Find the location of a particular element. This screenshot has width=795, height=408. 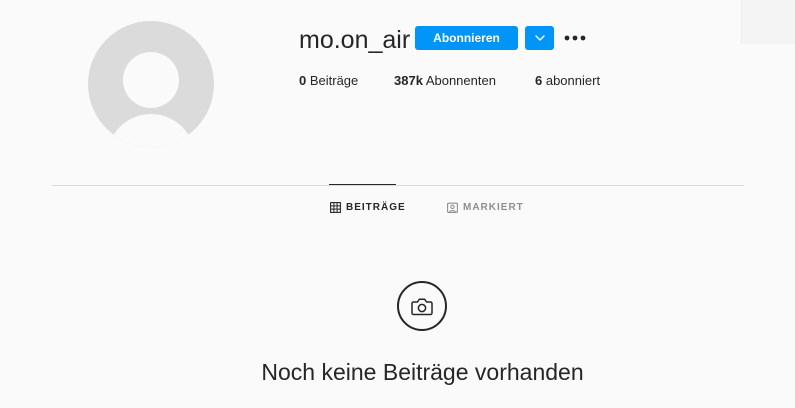

follow-button: Abonnieren is located at coordinates (466, 38).